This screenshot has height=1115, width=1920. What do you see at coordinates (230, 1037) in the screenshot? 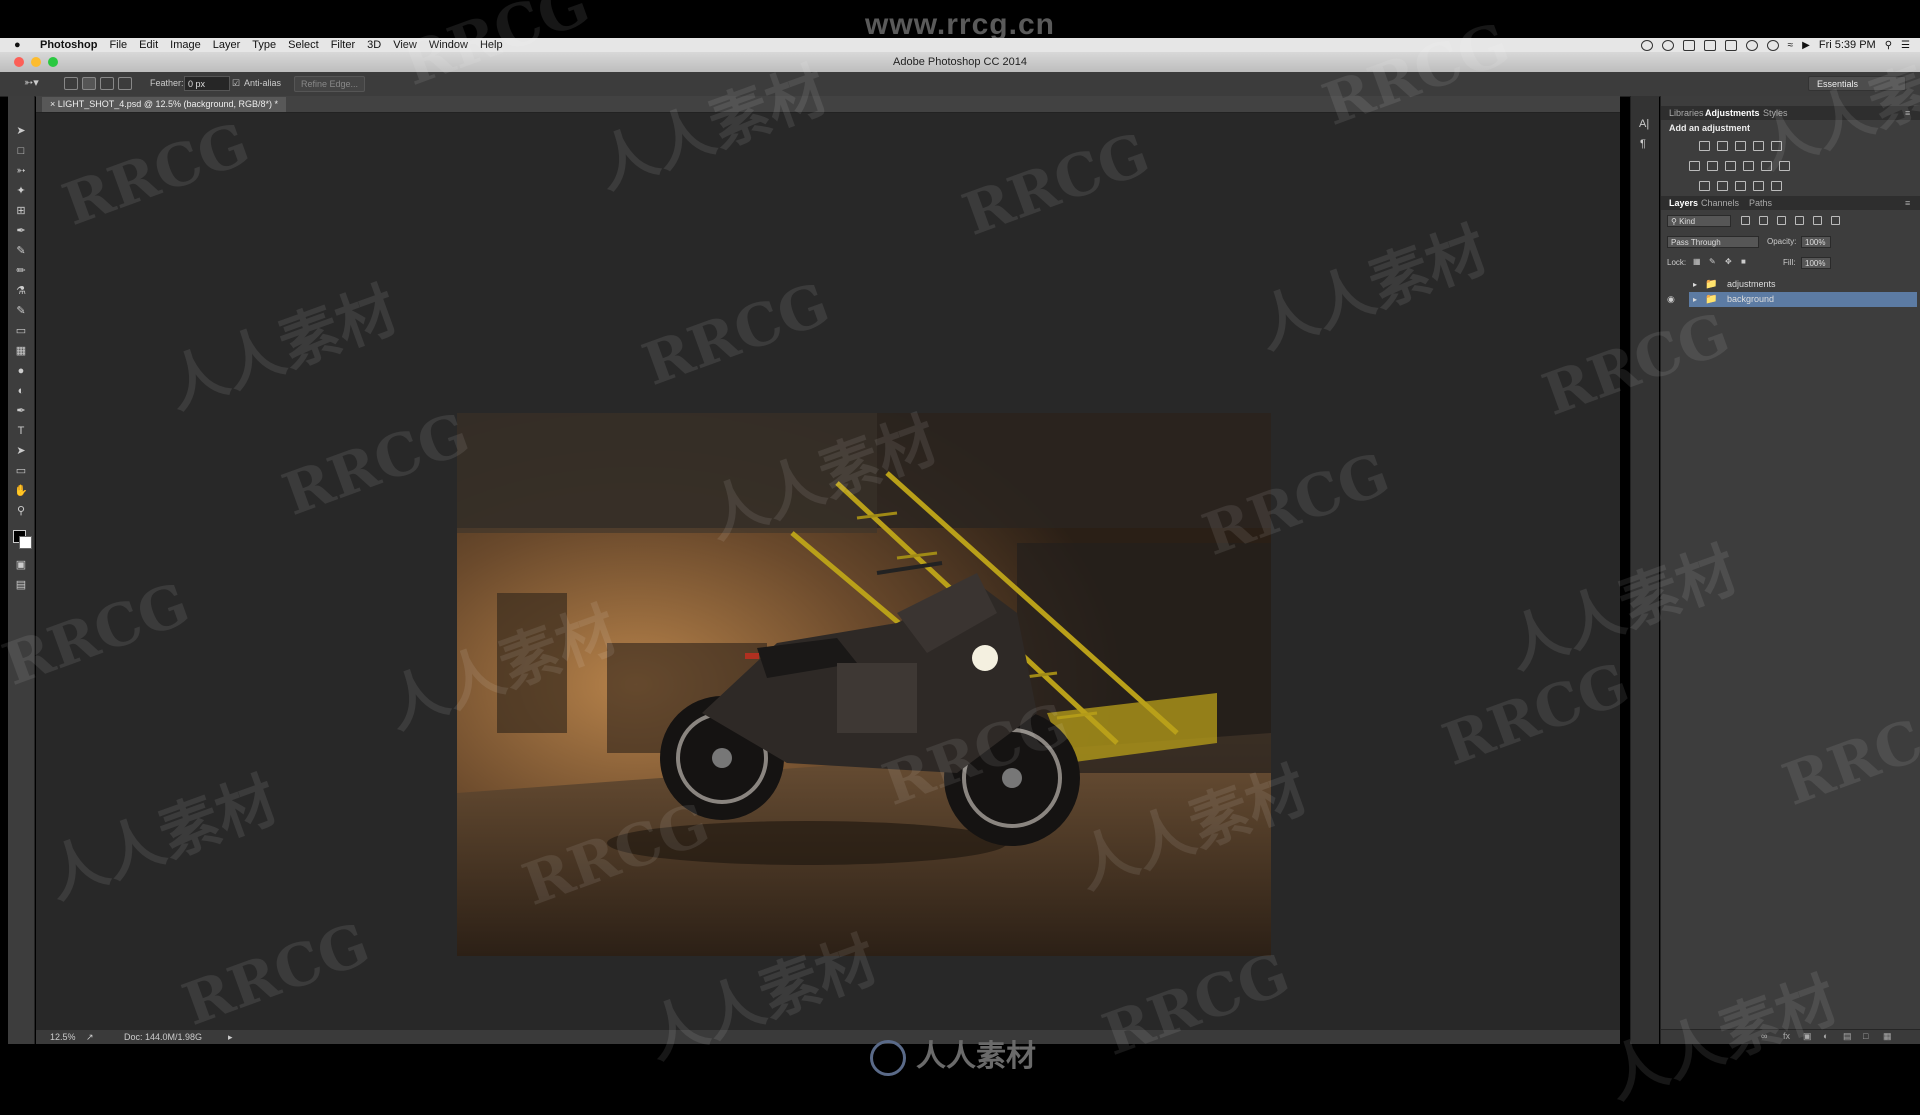
I see `status-menu-arrow-icon: ▸` at bounding box center [230, 1037].